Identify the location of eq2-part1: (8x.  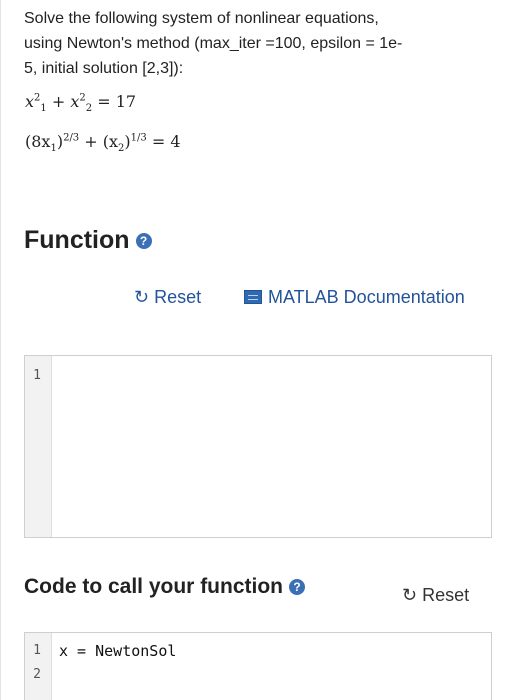
(38, 141).